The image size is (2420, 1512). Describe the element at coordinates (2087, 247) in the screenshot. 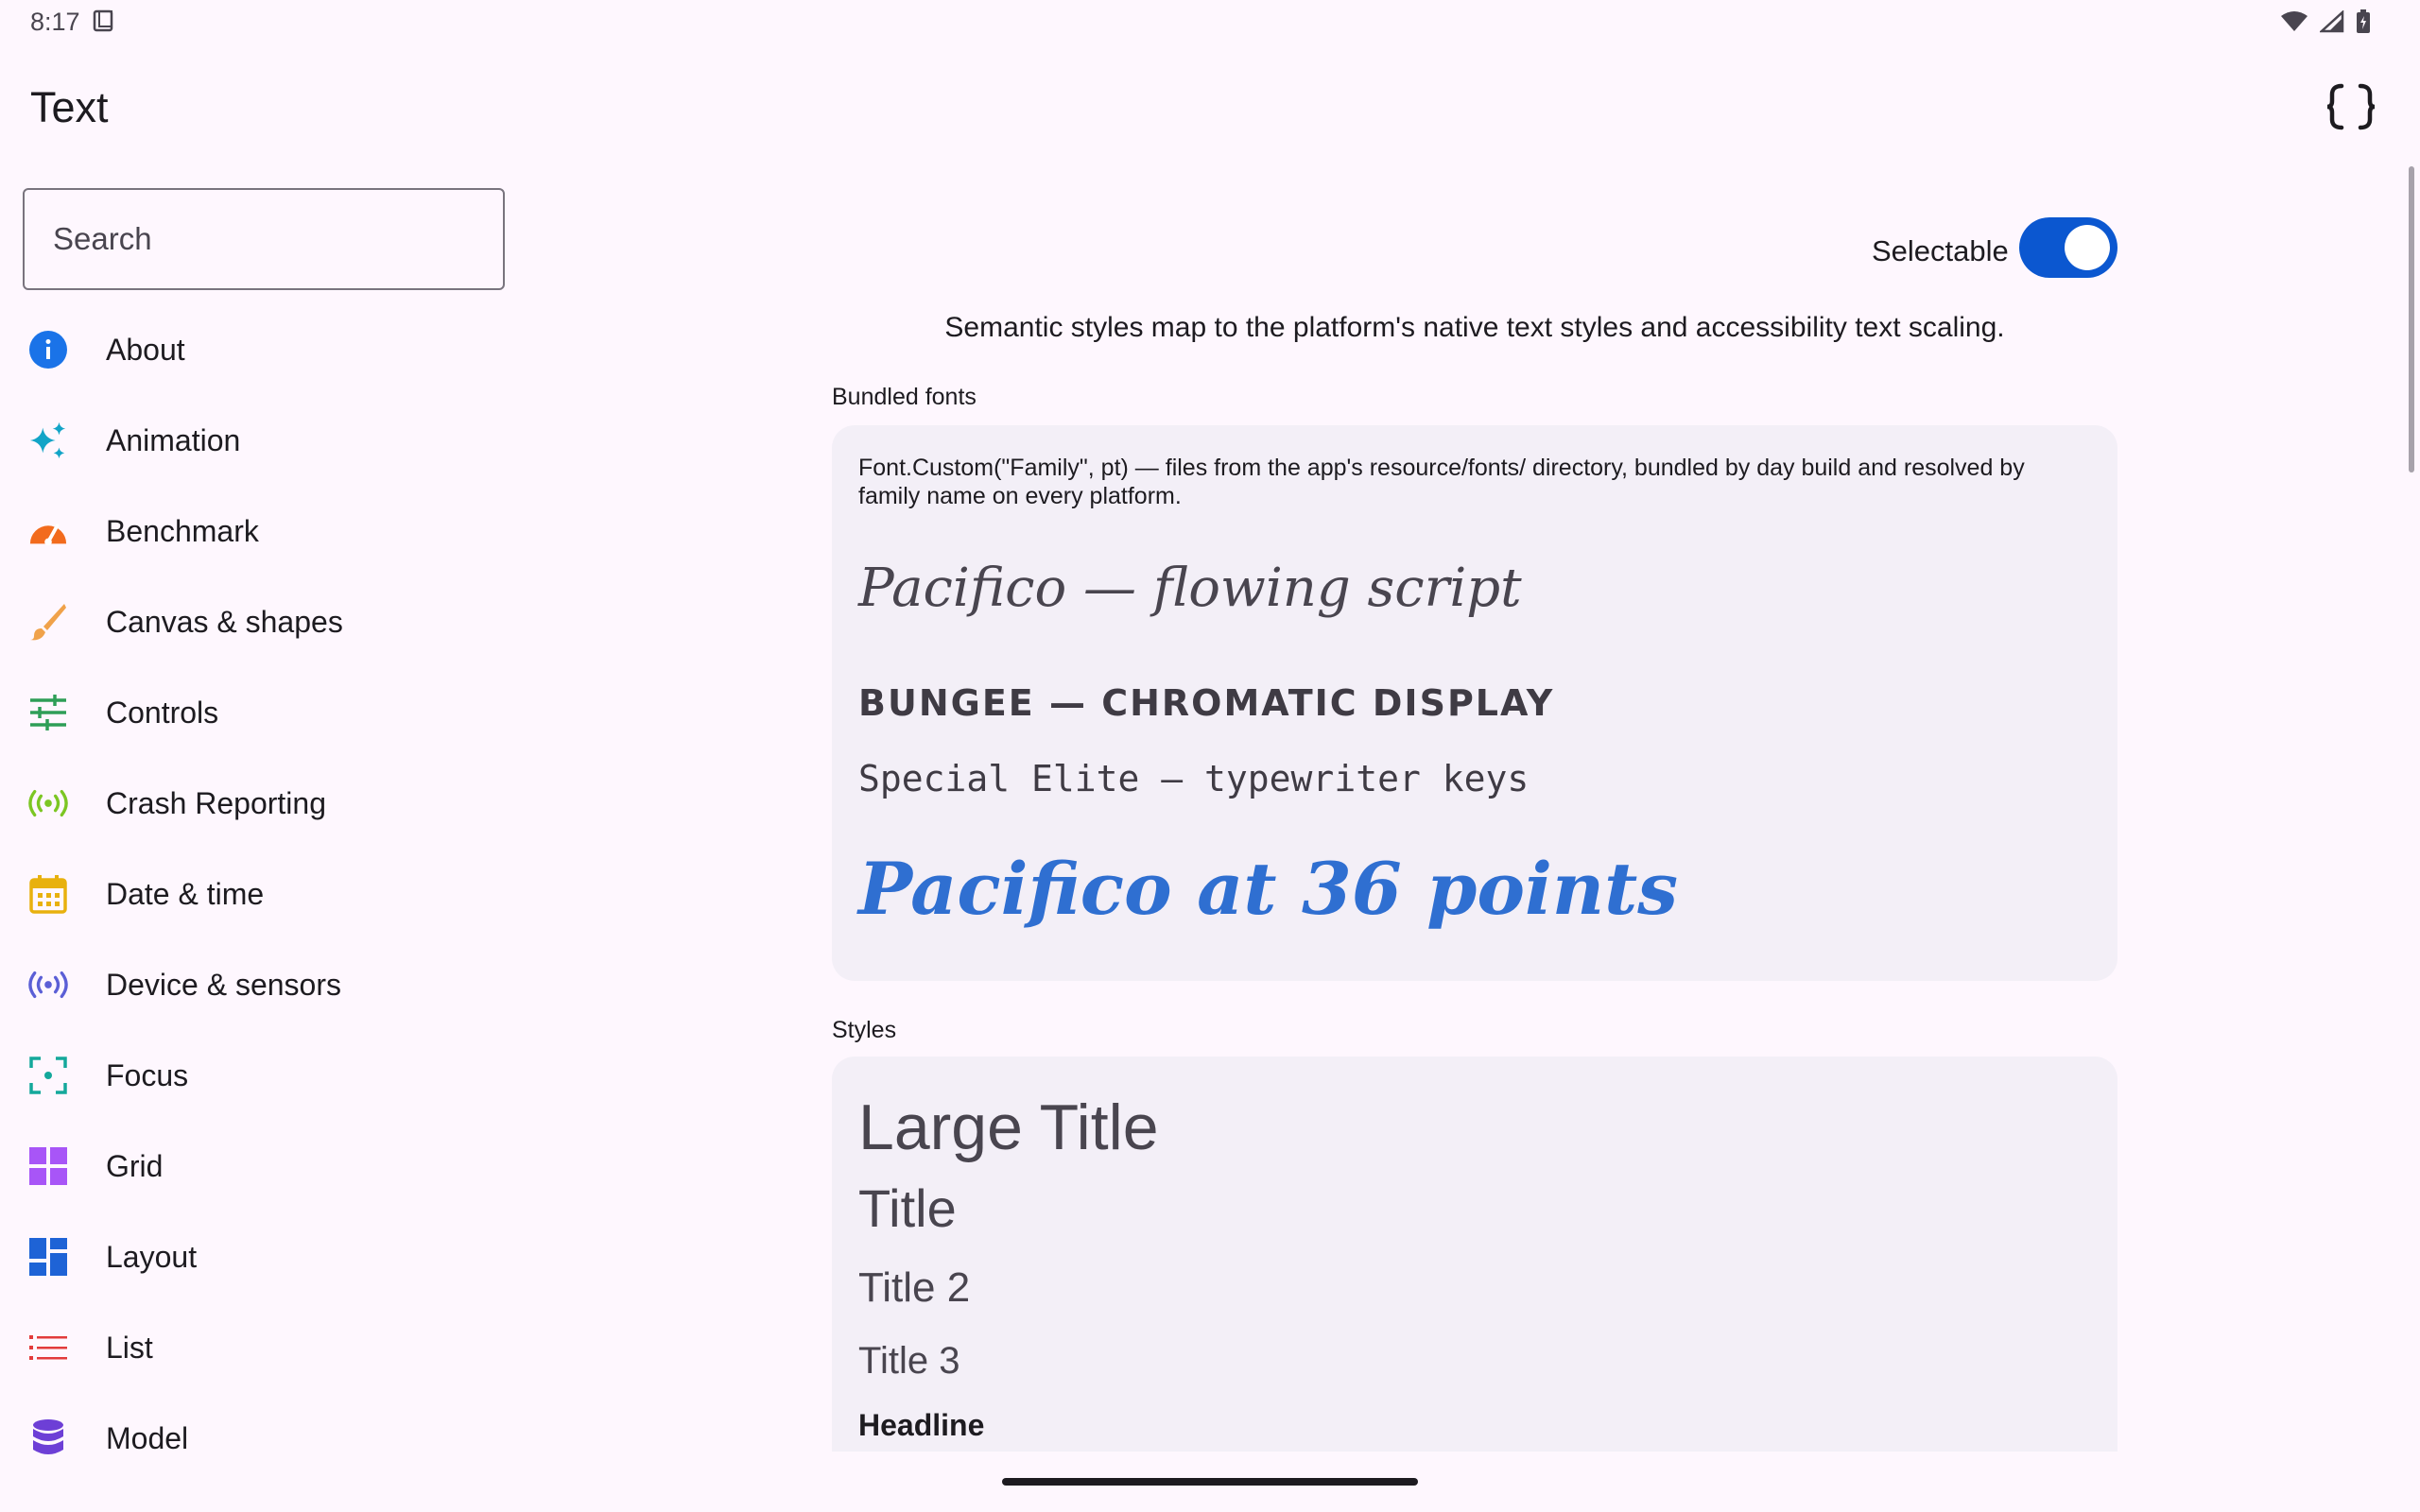

I see `toggle-knob` at that location.